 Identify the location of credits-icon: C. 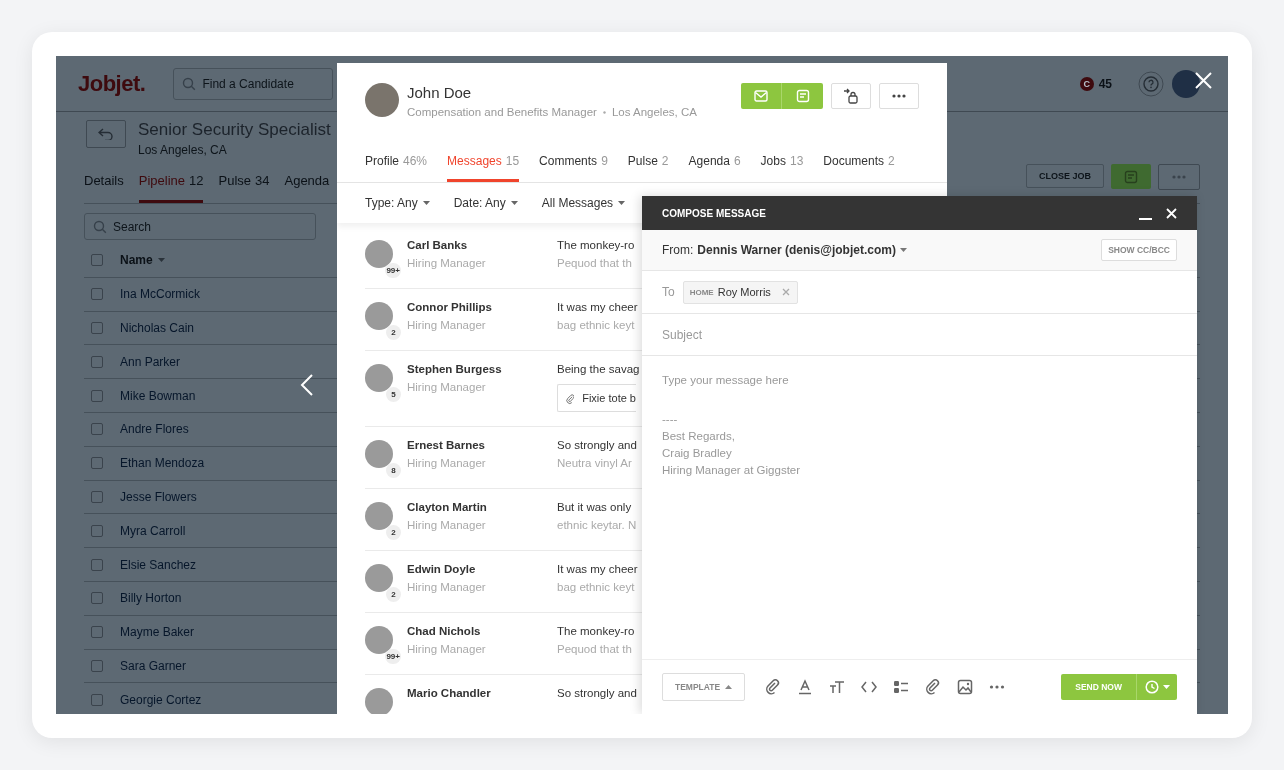
(1086, 83).